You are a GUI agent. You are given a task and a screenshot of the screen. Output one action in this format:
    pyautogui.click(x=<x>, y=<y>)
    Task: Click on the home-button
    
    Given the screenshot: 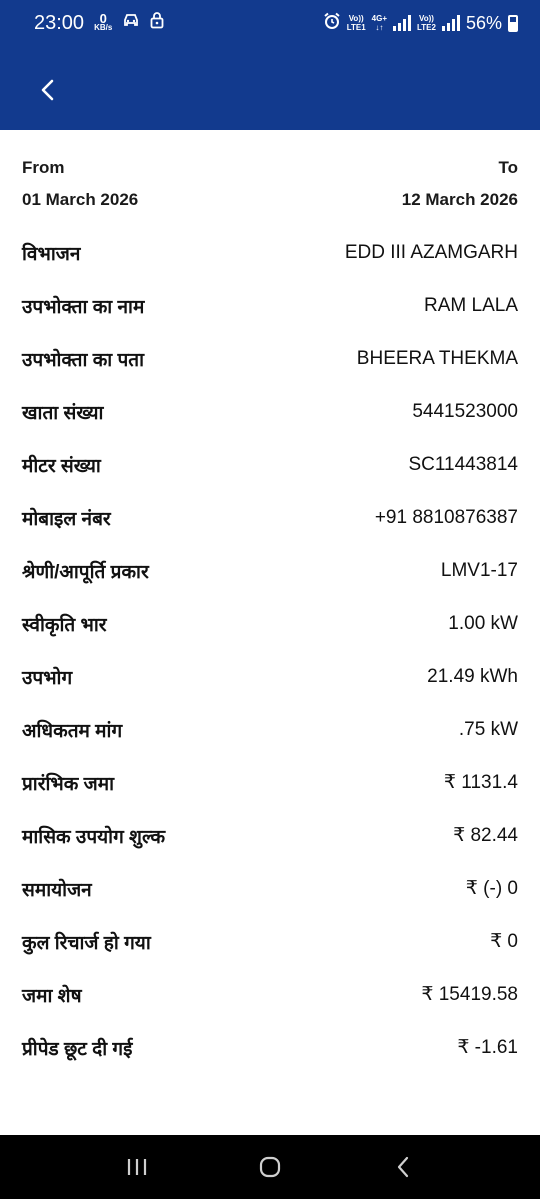 What is the action you would take?
    pyautogui.click(x=270, y=1167)
    